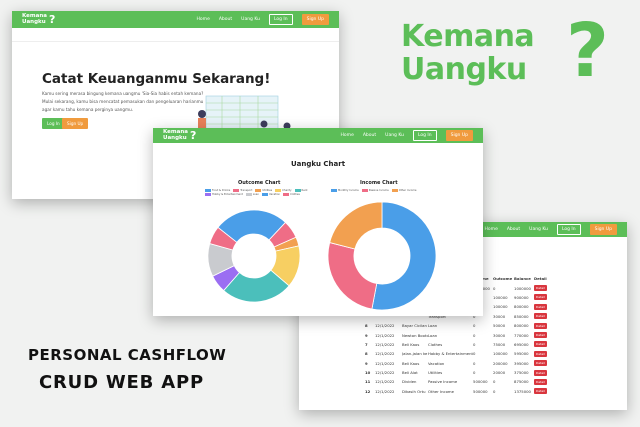 The image size is (640, 427). Describe the element at coordinates (34, 21) in the screenshot. I see `logo-line2: Uangku` at that location.